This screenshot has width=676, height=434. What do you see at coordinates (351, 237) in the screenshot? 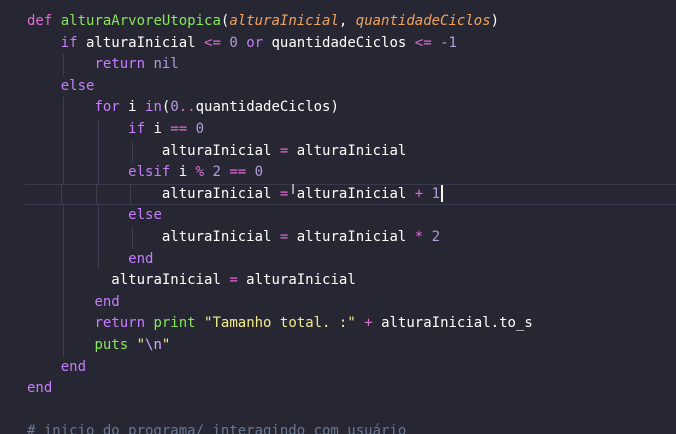
I see `code-line: alturaInicial = alturaInicial * 2` at bounding box center [351, 237].